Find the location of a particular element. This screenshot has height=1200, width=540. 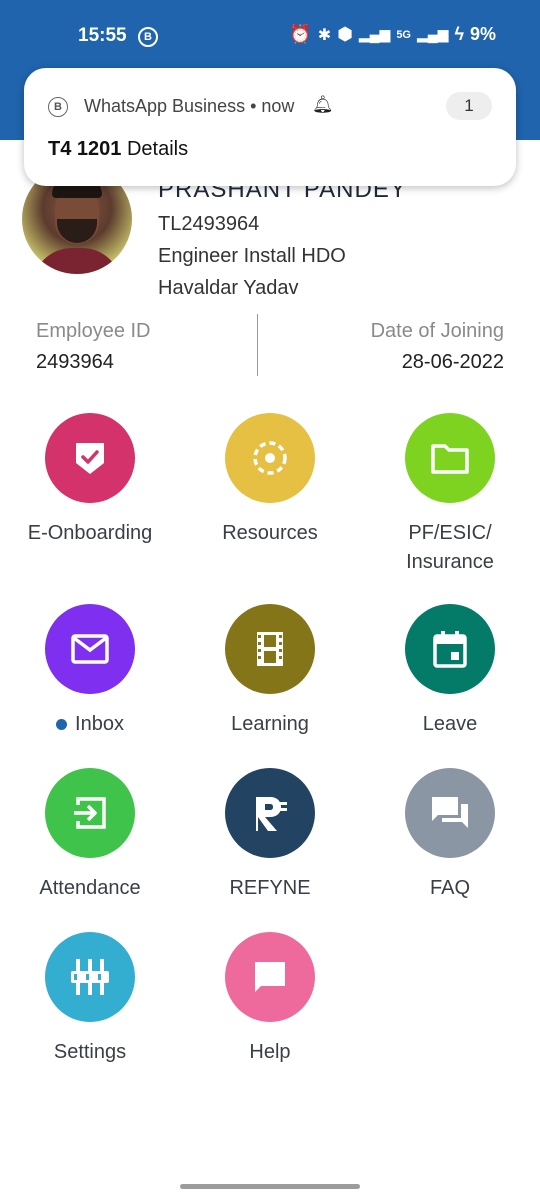

info-divider is located at coordinates (257, 345).